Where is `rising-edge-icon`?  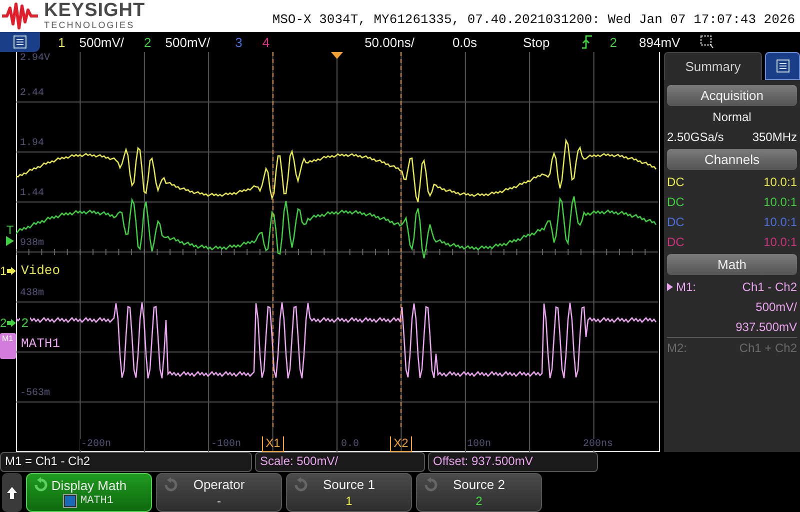 rising-edge-icon is located at coordinates (587, 42).